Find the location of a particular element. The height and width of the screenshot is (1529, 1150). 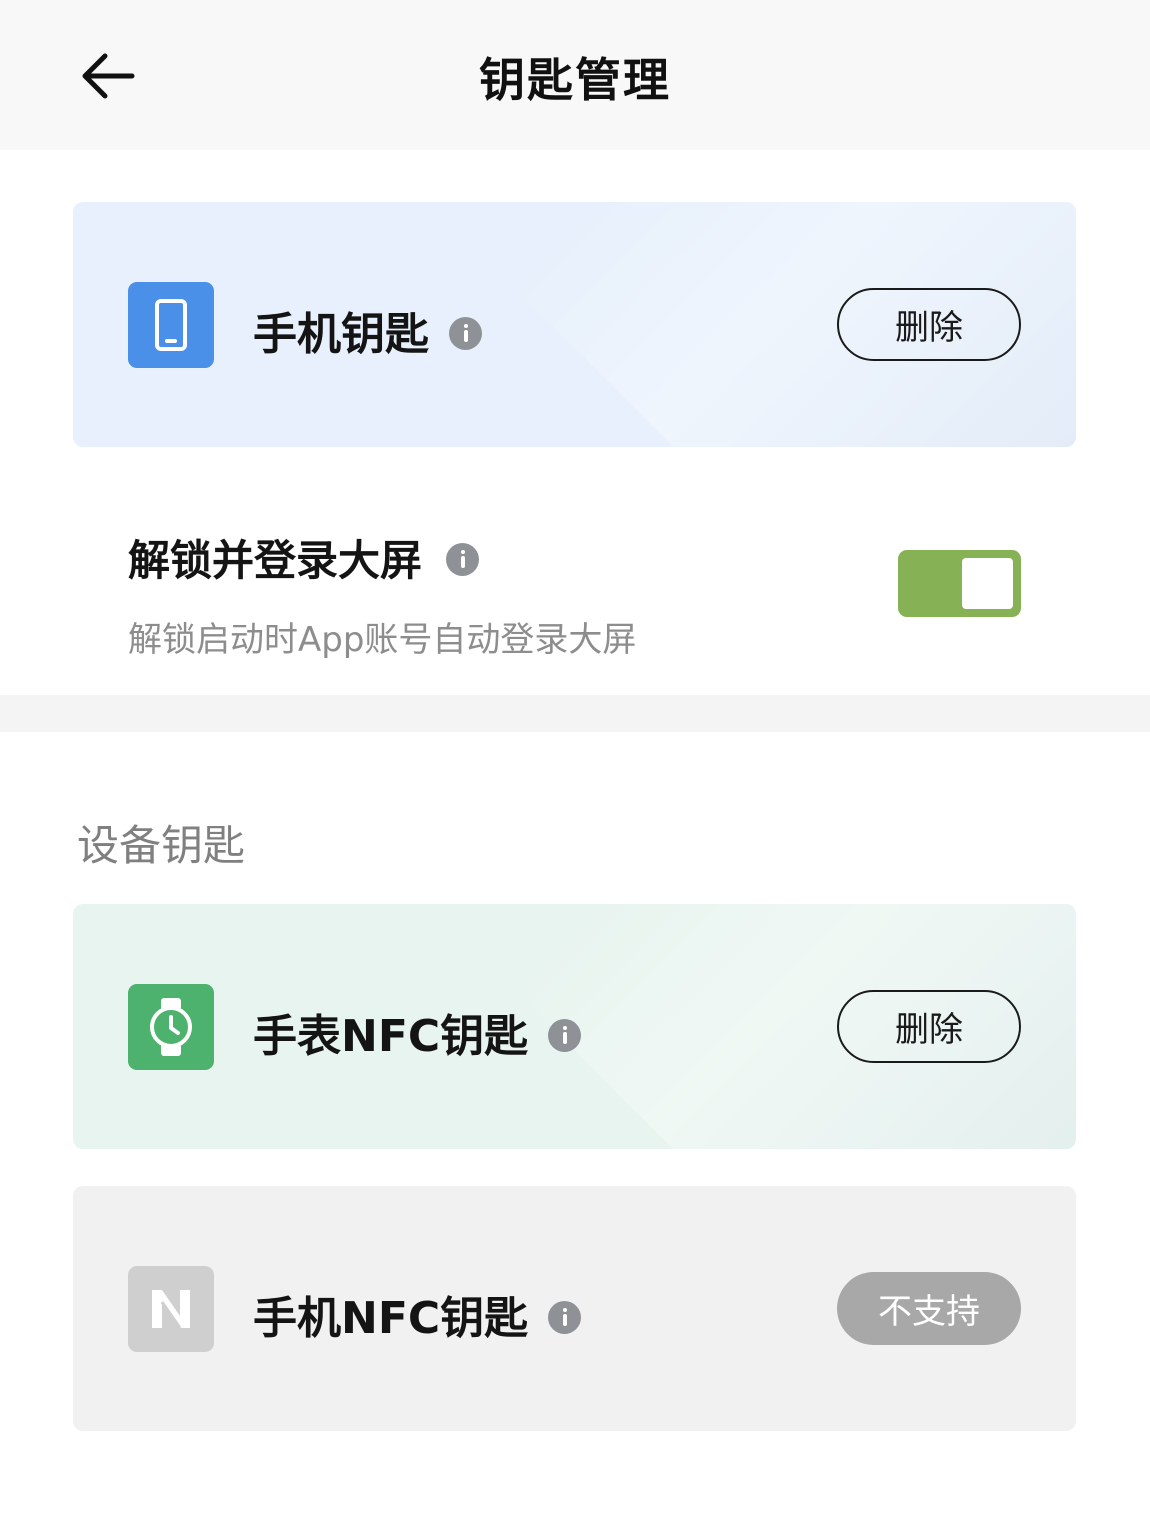

unsupported-badge: 不支持 is located at coordinates (929, 1308).